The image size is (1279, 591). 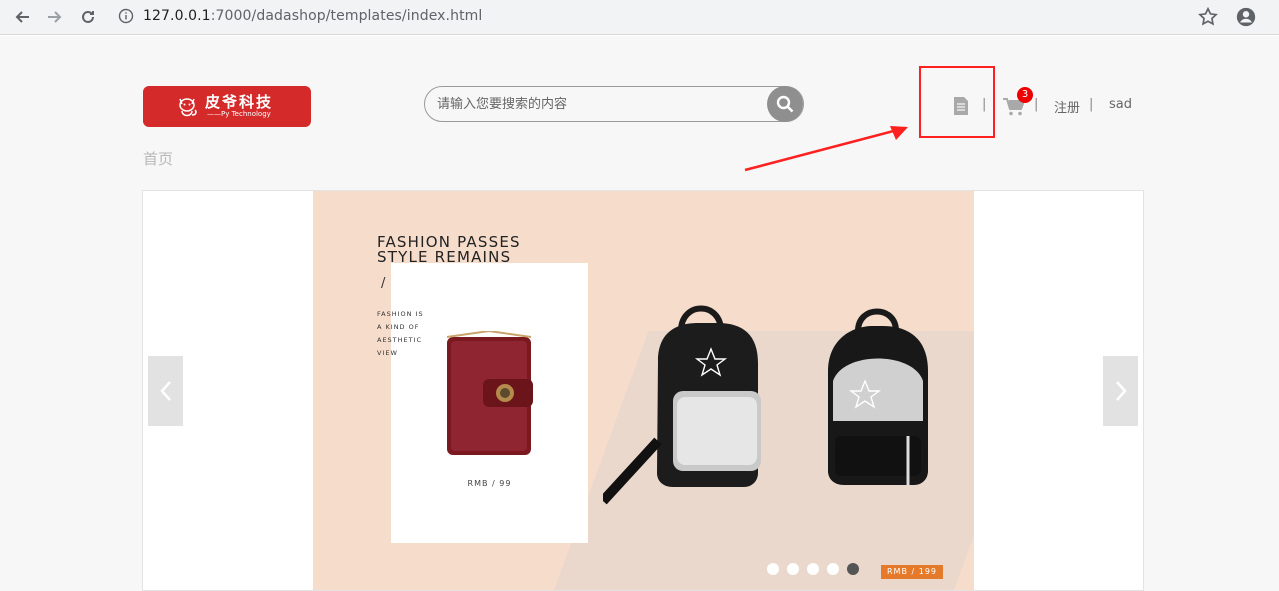 I want to click on register-link: 注册, so click(x=1067, y=106).